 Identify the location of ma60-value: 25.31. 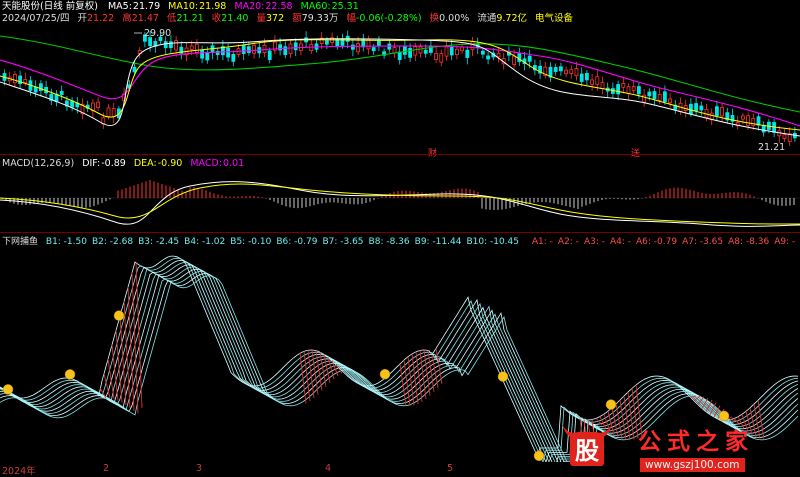
(345, 6).